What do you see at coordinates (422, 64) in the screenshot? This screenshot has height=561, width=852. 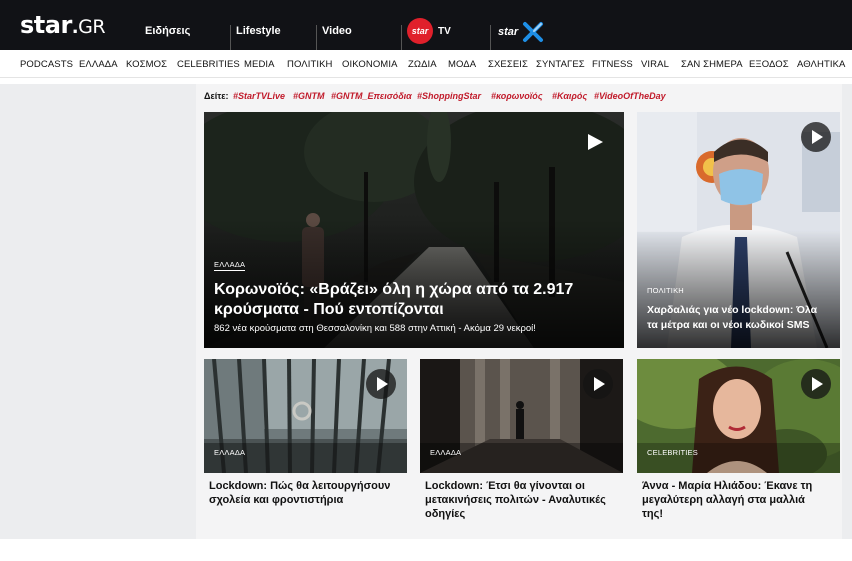 I see `category-horoscope: ΖΩΔΙΑ` at bounding box center [422, 64].